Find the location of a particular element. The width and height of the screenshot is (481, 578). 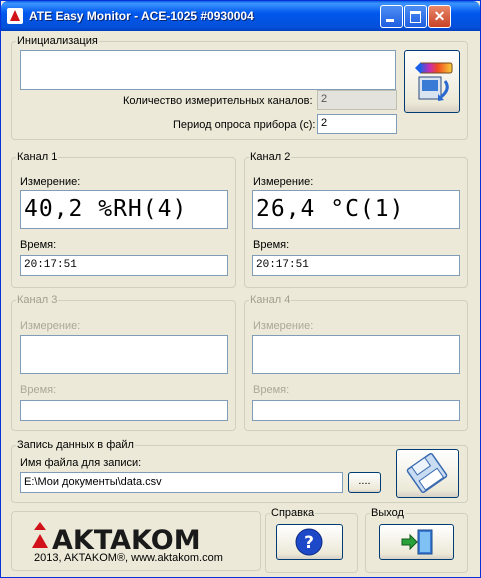

channels-count-label: Количество измерительных каналов: is located at coordinates (218, 101).